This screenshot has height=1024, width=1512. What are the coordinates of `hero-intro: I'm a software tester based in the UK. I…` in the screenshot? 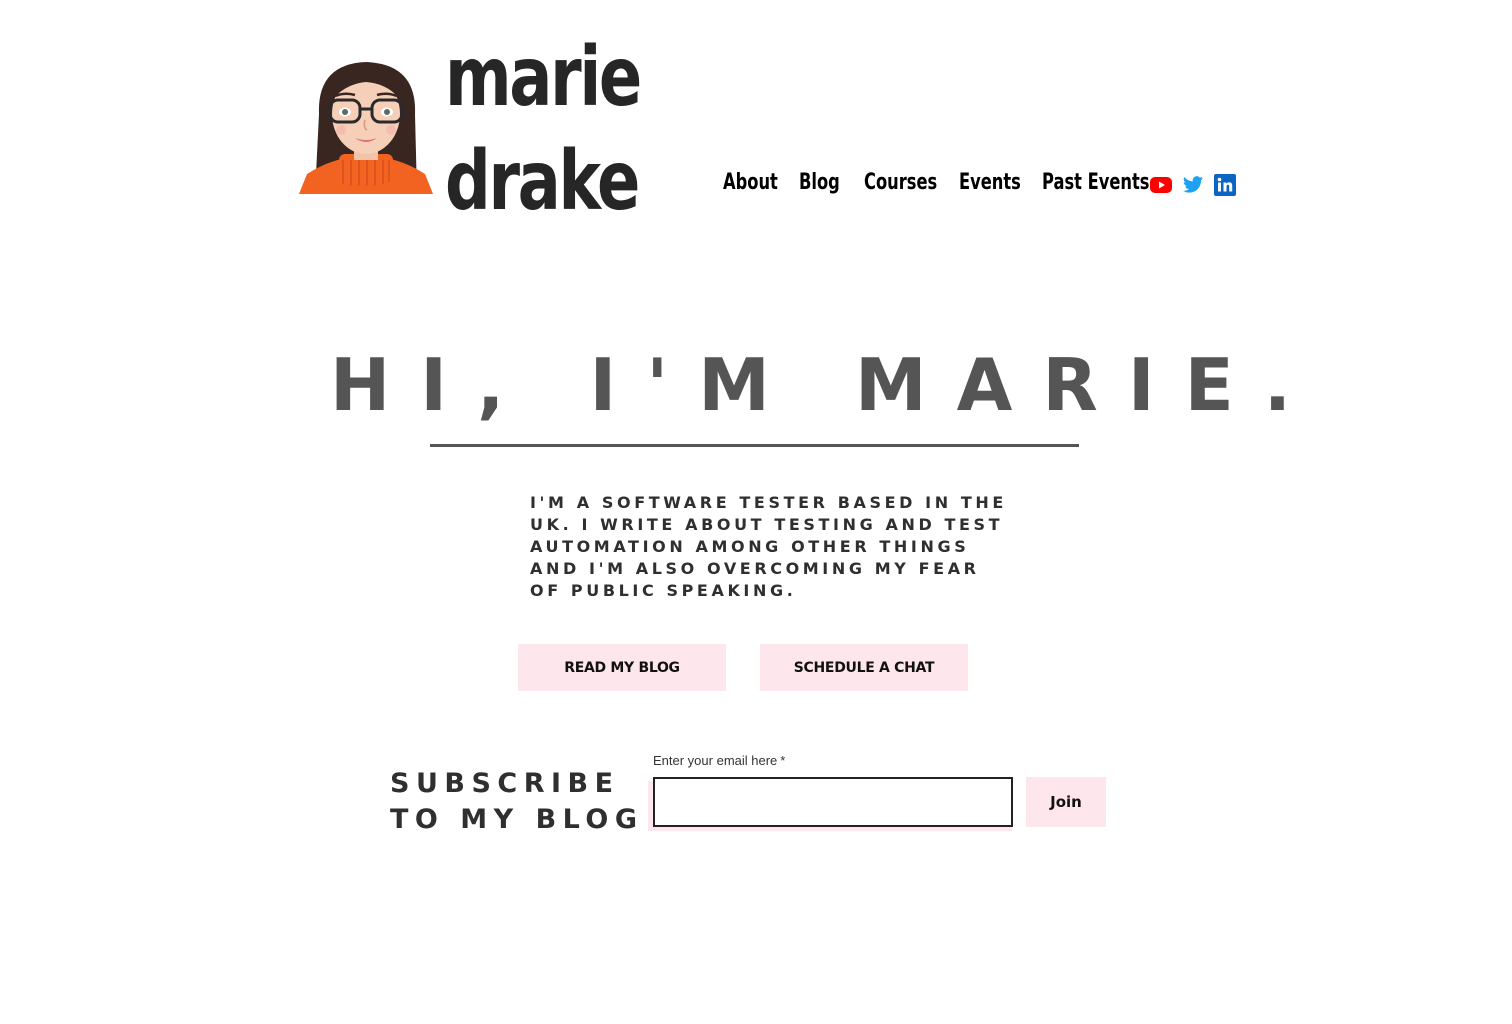 It's located at (768, 546).